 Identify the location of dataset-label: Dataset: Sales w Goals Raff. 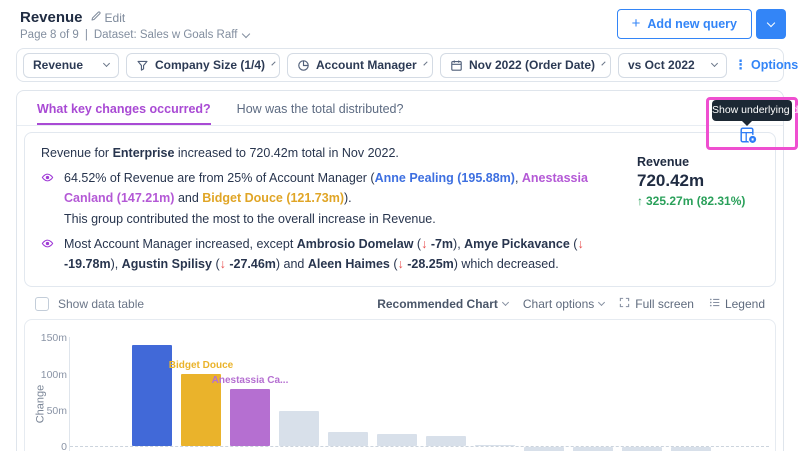
(165, 35).